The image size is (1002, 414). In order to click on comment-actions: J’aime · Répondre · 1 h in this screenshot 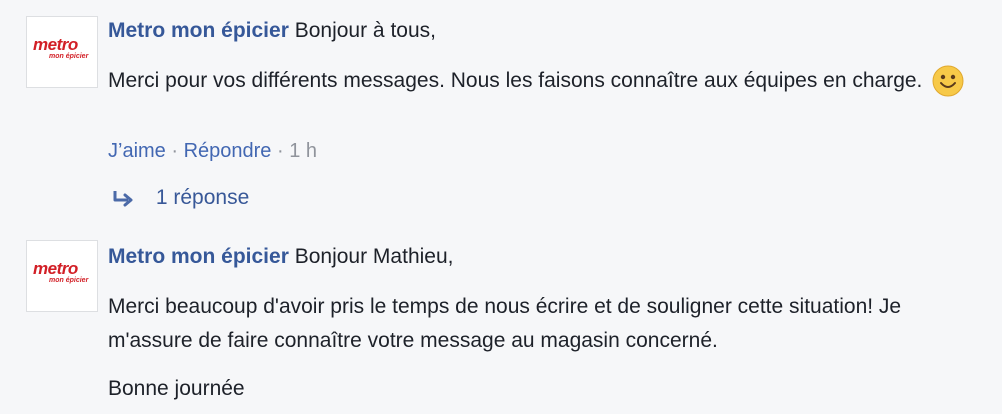, I will do `click(212, 151)`.